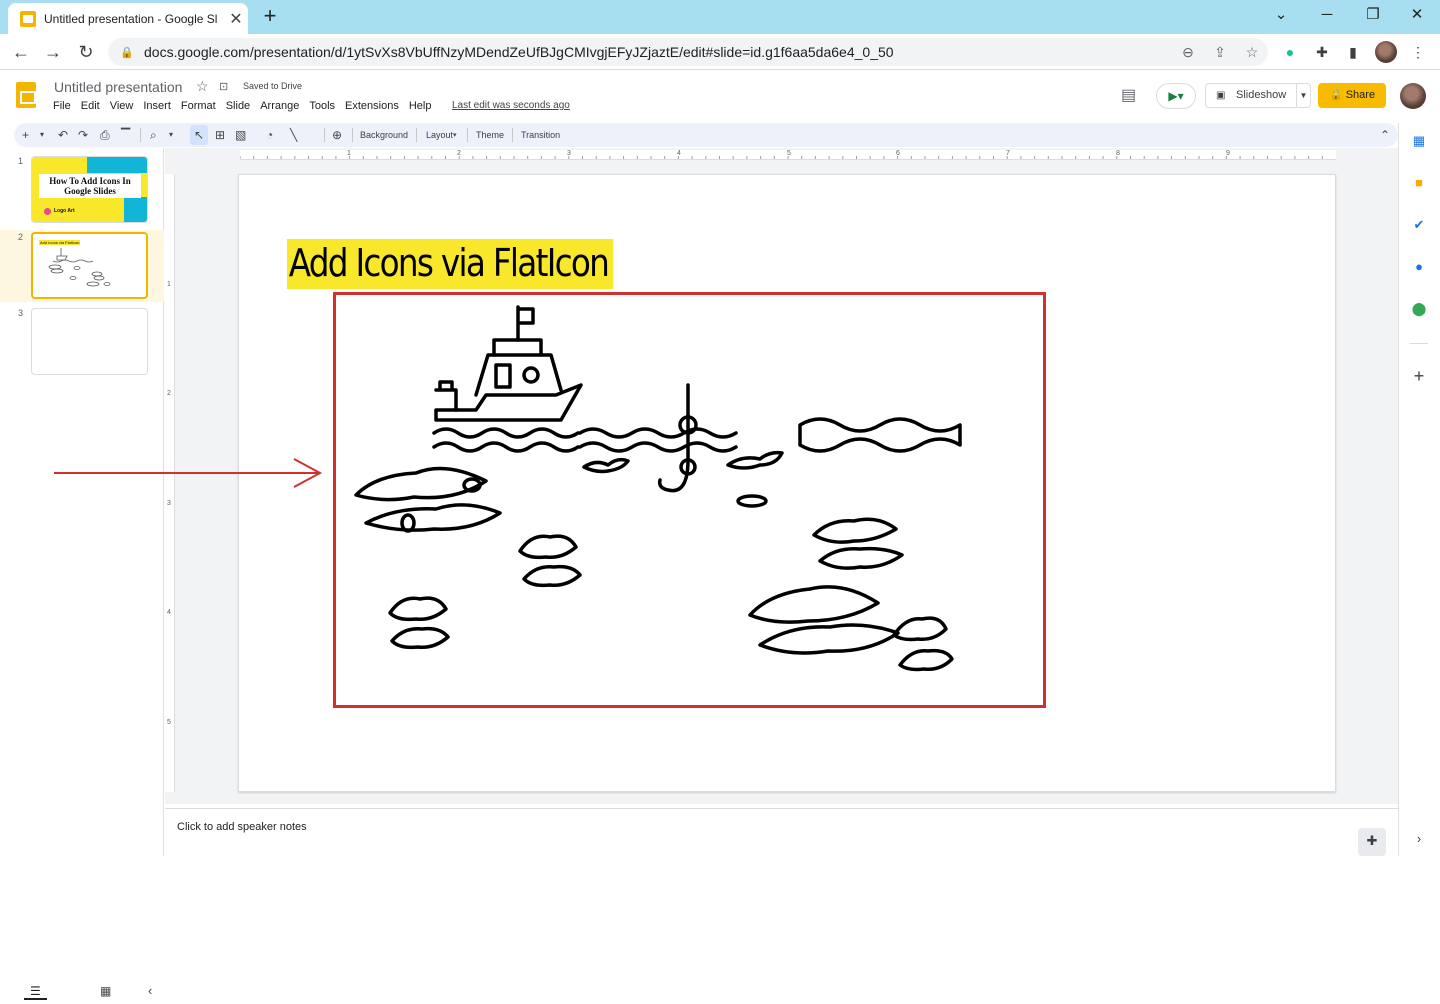 This screenshot has height=1004, width=1440. What do you see at coordinates (1188, 52) in the screenshot?
I see `zoom-icon: ⊖` at bounding box center [1188, 52].